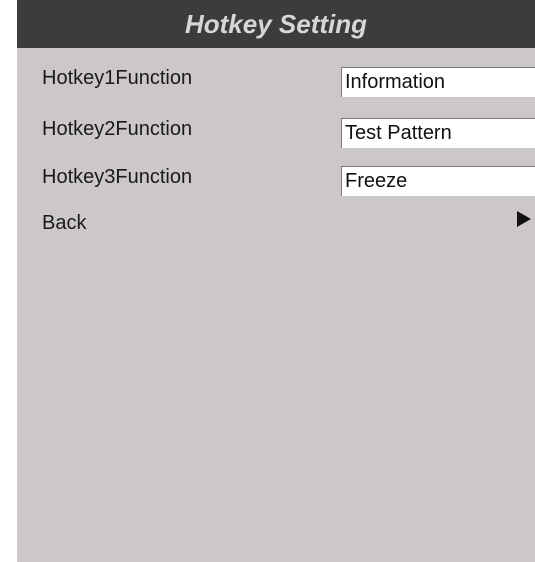 Image resolution: width=535 pixels, height=562 pixels. Describe the element at coordinates (276, 80) in the screenshot. I see `menu-row-hotkey1: Hotkey1Function Information` at that location.